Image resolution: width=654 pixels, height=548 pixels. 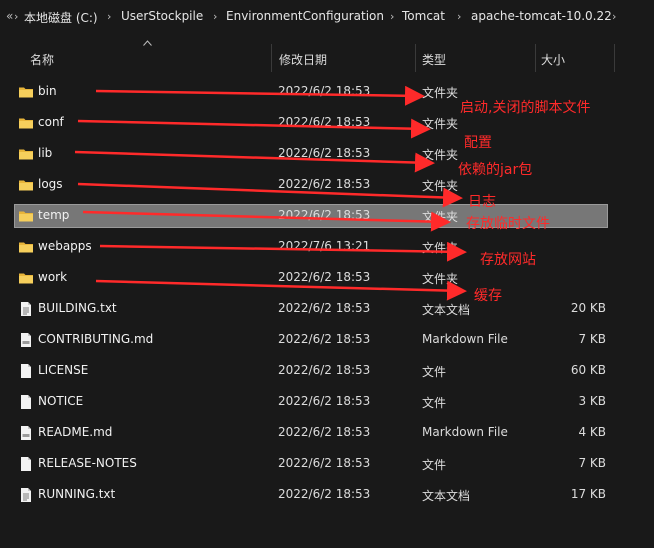 I want to click on breadcrumb-item-drive: 本地磁盘 (C:), so click(x=61, y=17).